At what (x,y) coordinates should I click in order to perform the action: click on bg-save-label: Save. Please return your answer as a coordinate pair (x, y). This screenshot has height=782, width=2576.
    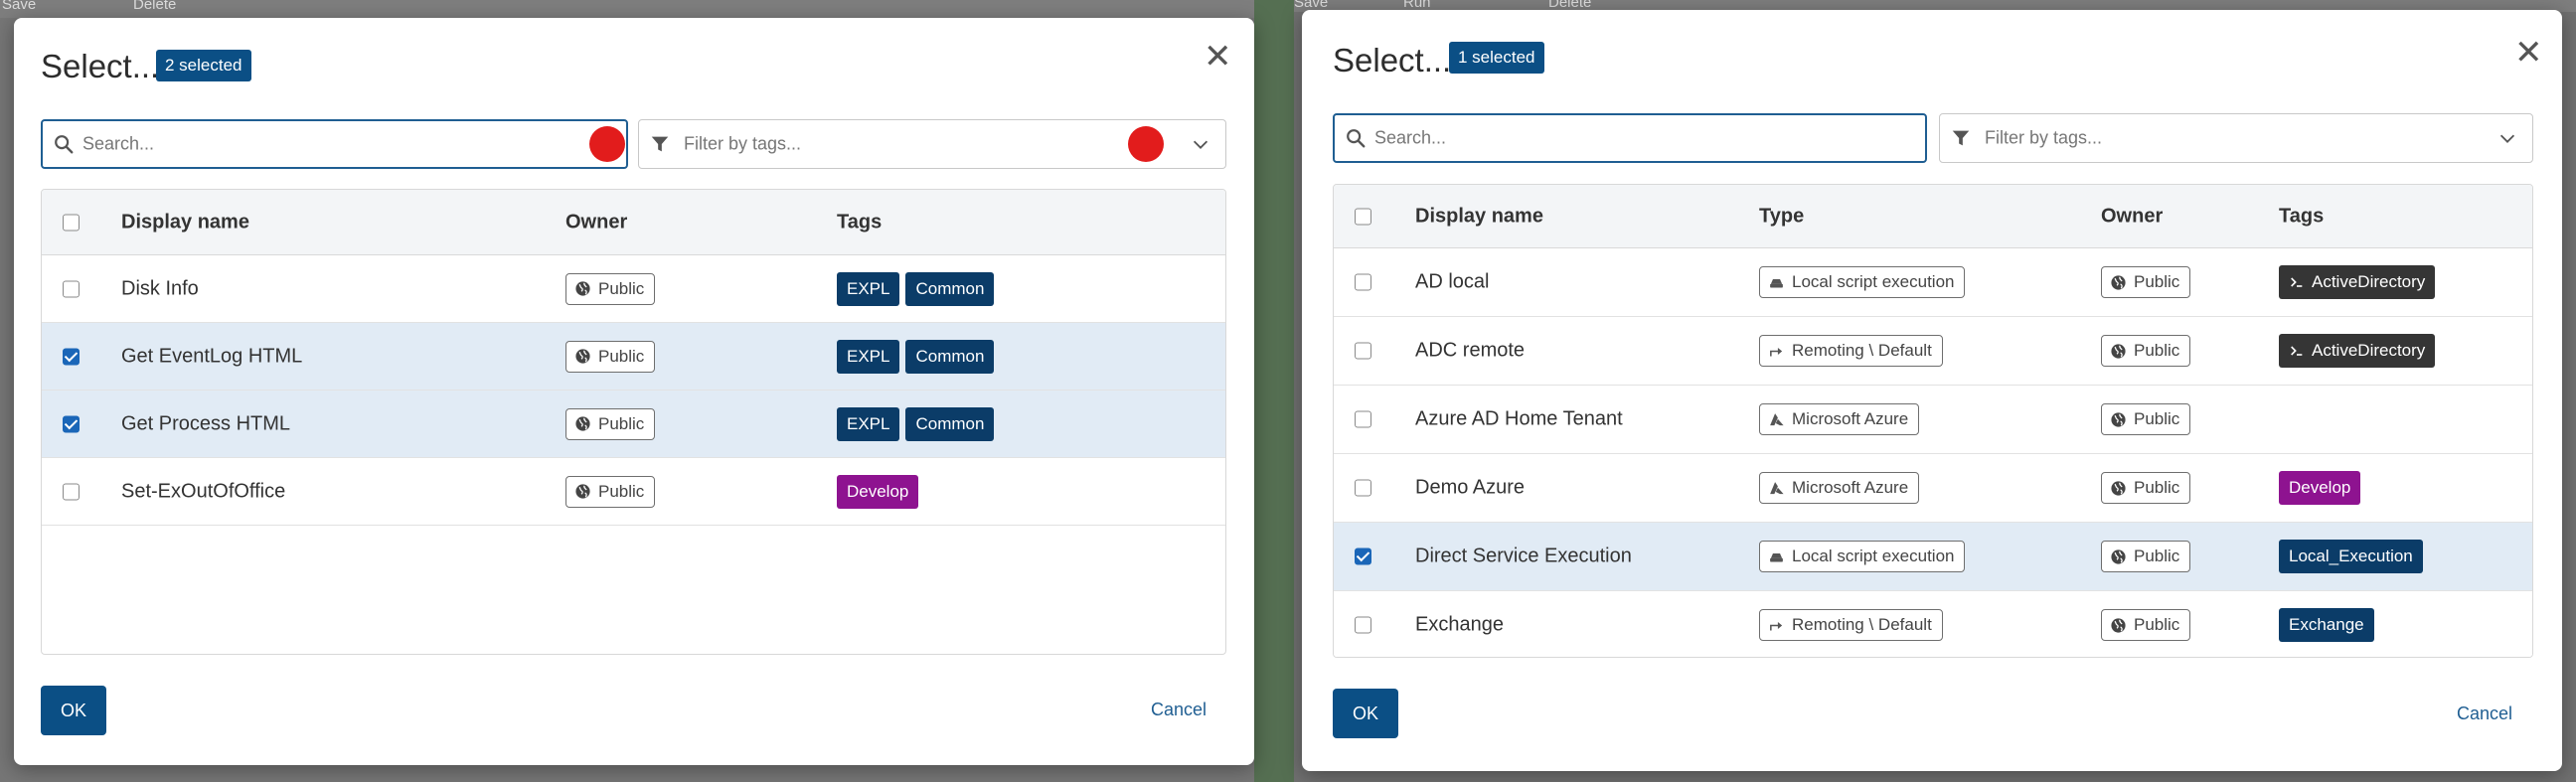
    Looking at the image, I should click on (19, 7).